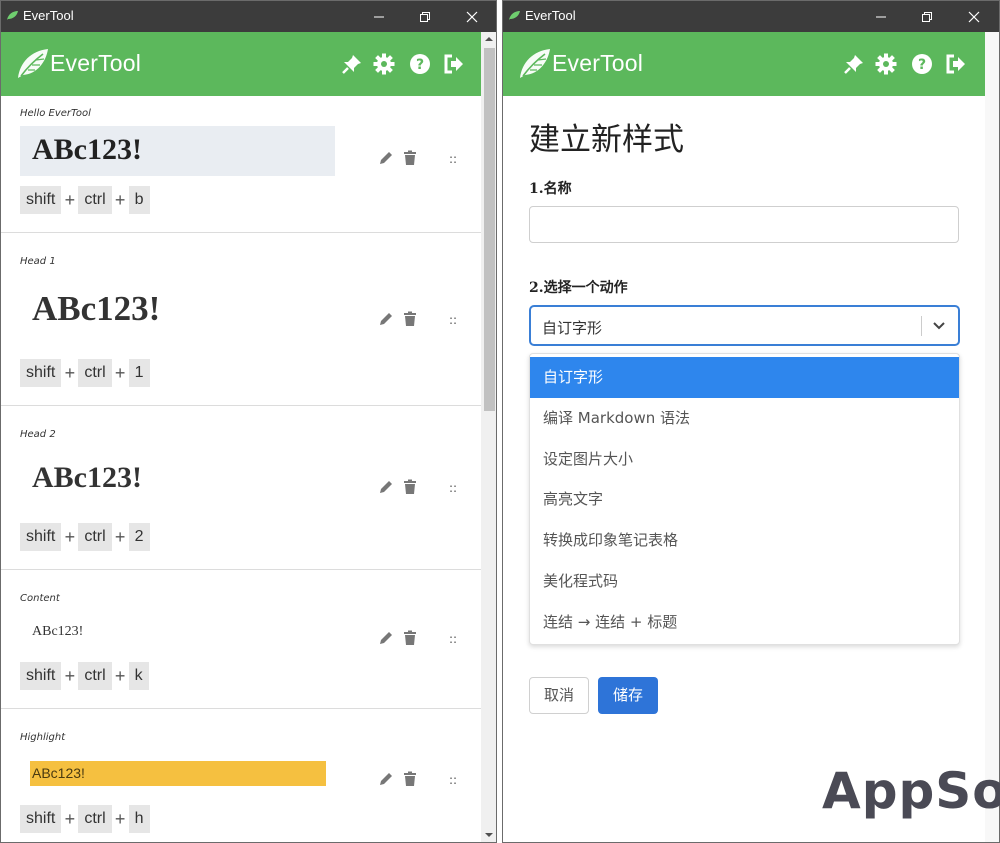 The height and width of the screenshot is (843, 1000). Describe the element at coordinates (744, 622) in the screenshot. I see `dropdown-option: 连结 → 连结 + 标题` at that location.